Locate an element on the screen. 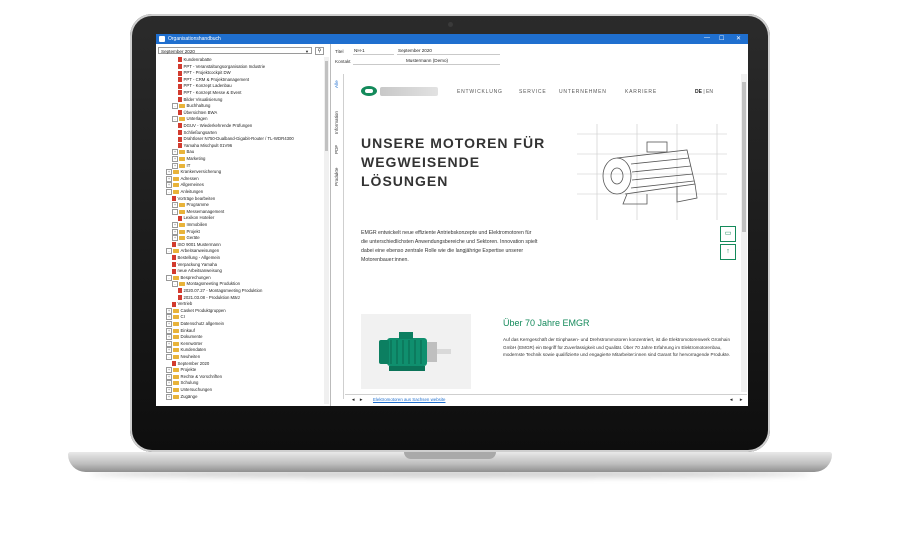 Image resolution: width=900 pixels, height=550 pixels. tree-node: - Messemanagement is located at coordinates (198, 211).